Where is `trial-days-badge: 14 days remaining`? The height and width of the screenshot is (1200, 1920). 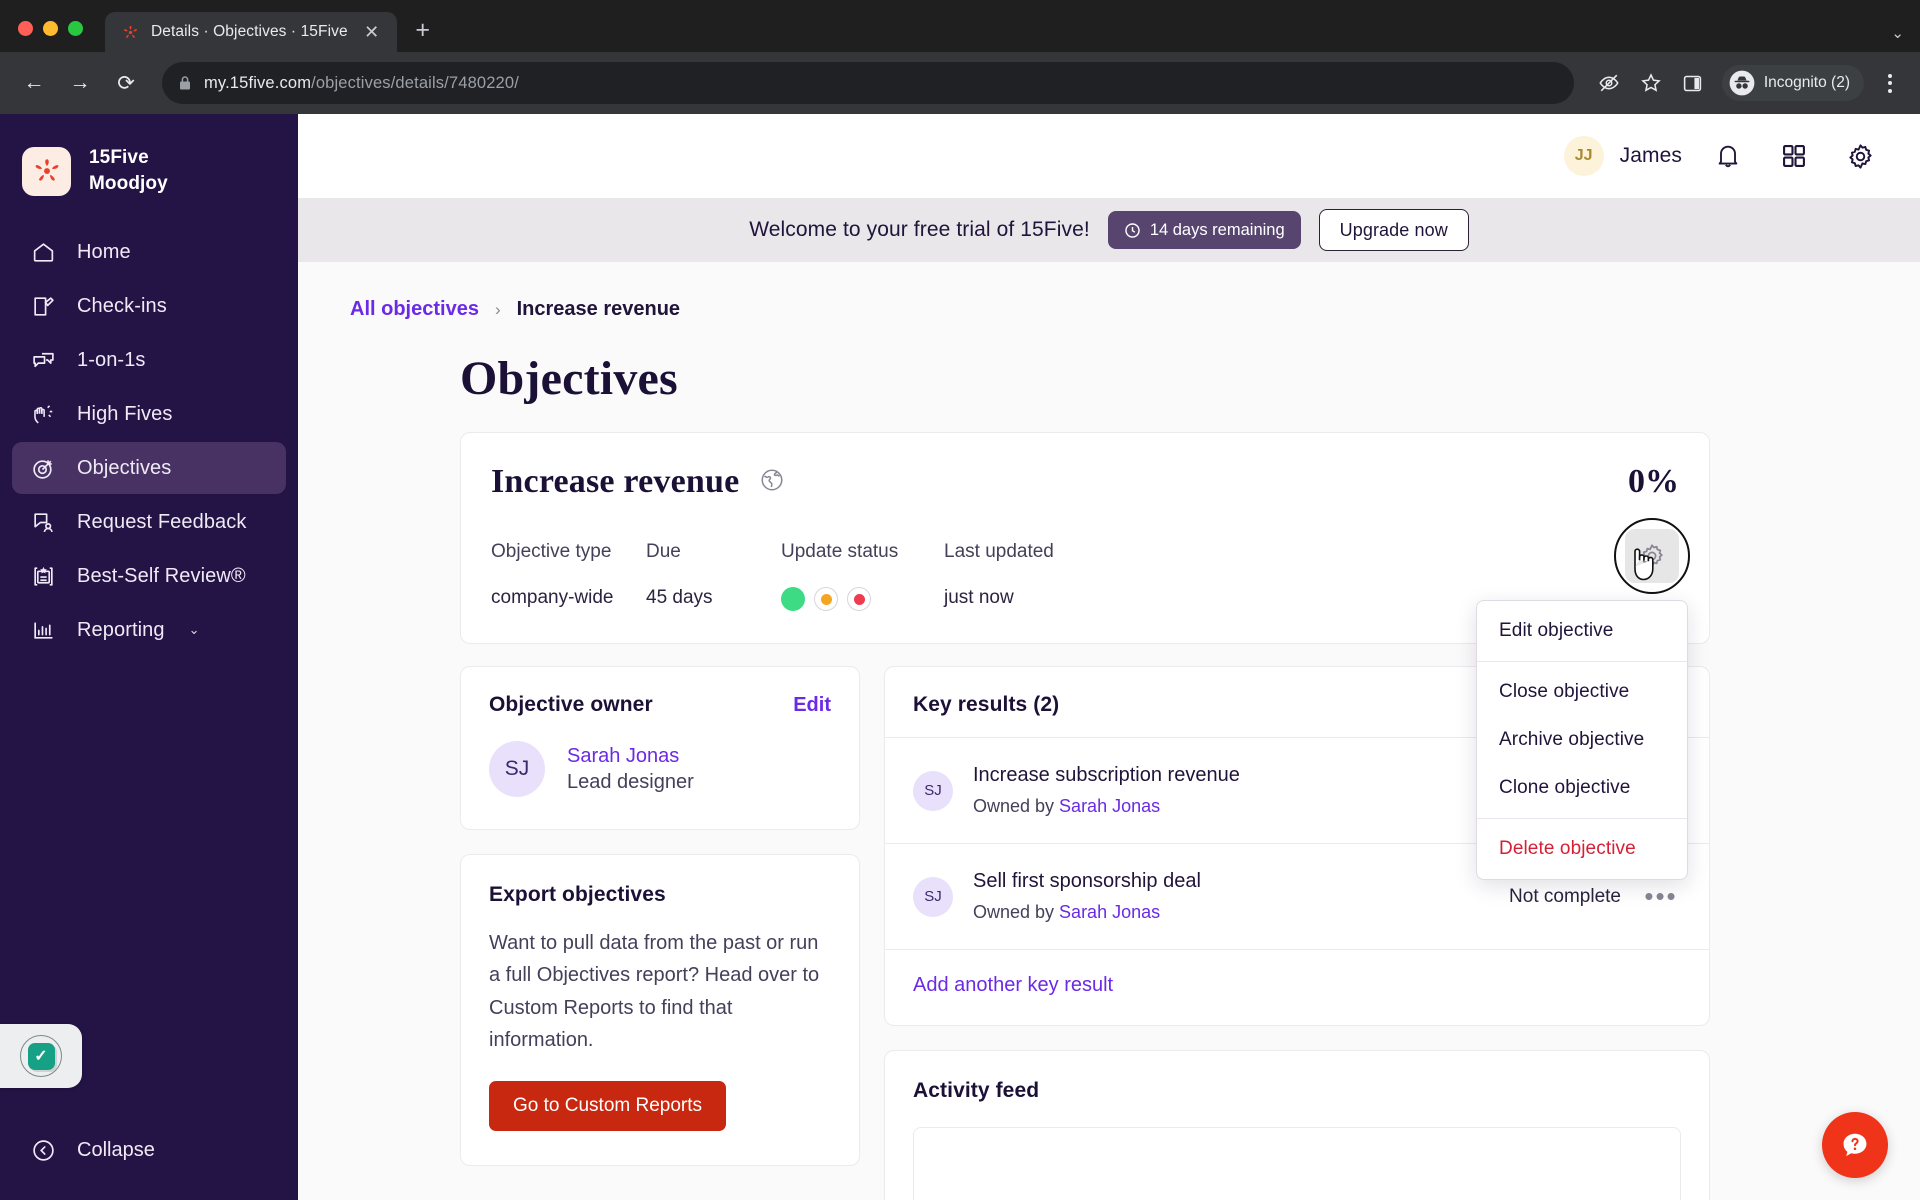
trial-days-badge: 14 days remaining is located at coordinates (1204, 230).